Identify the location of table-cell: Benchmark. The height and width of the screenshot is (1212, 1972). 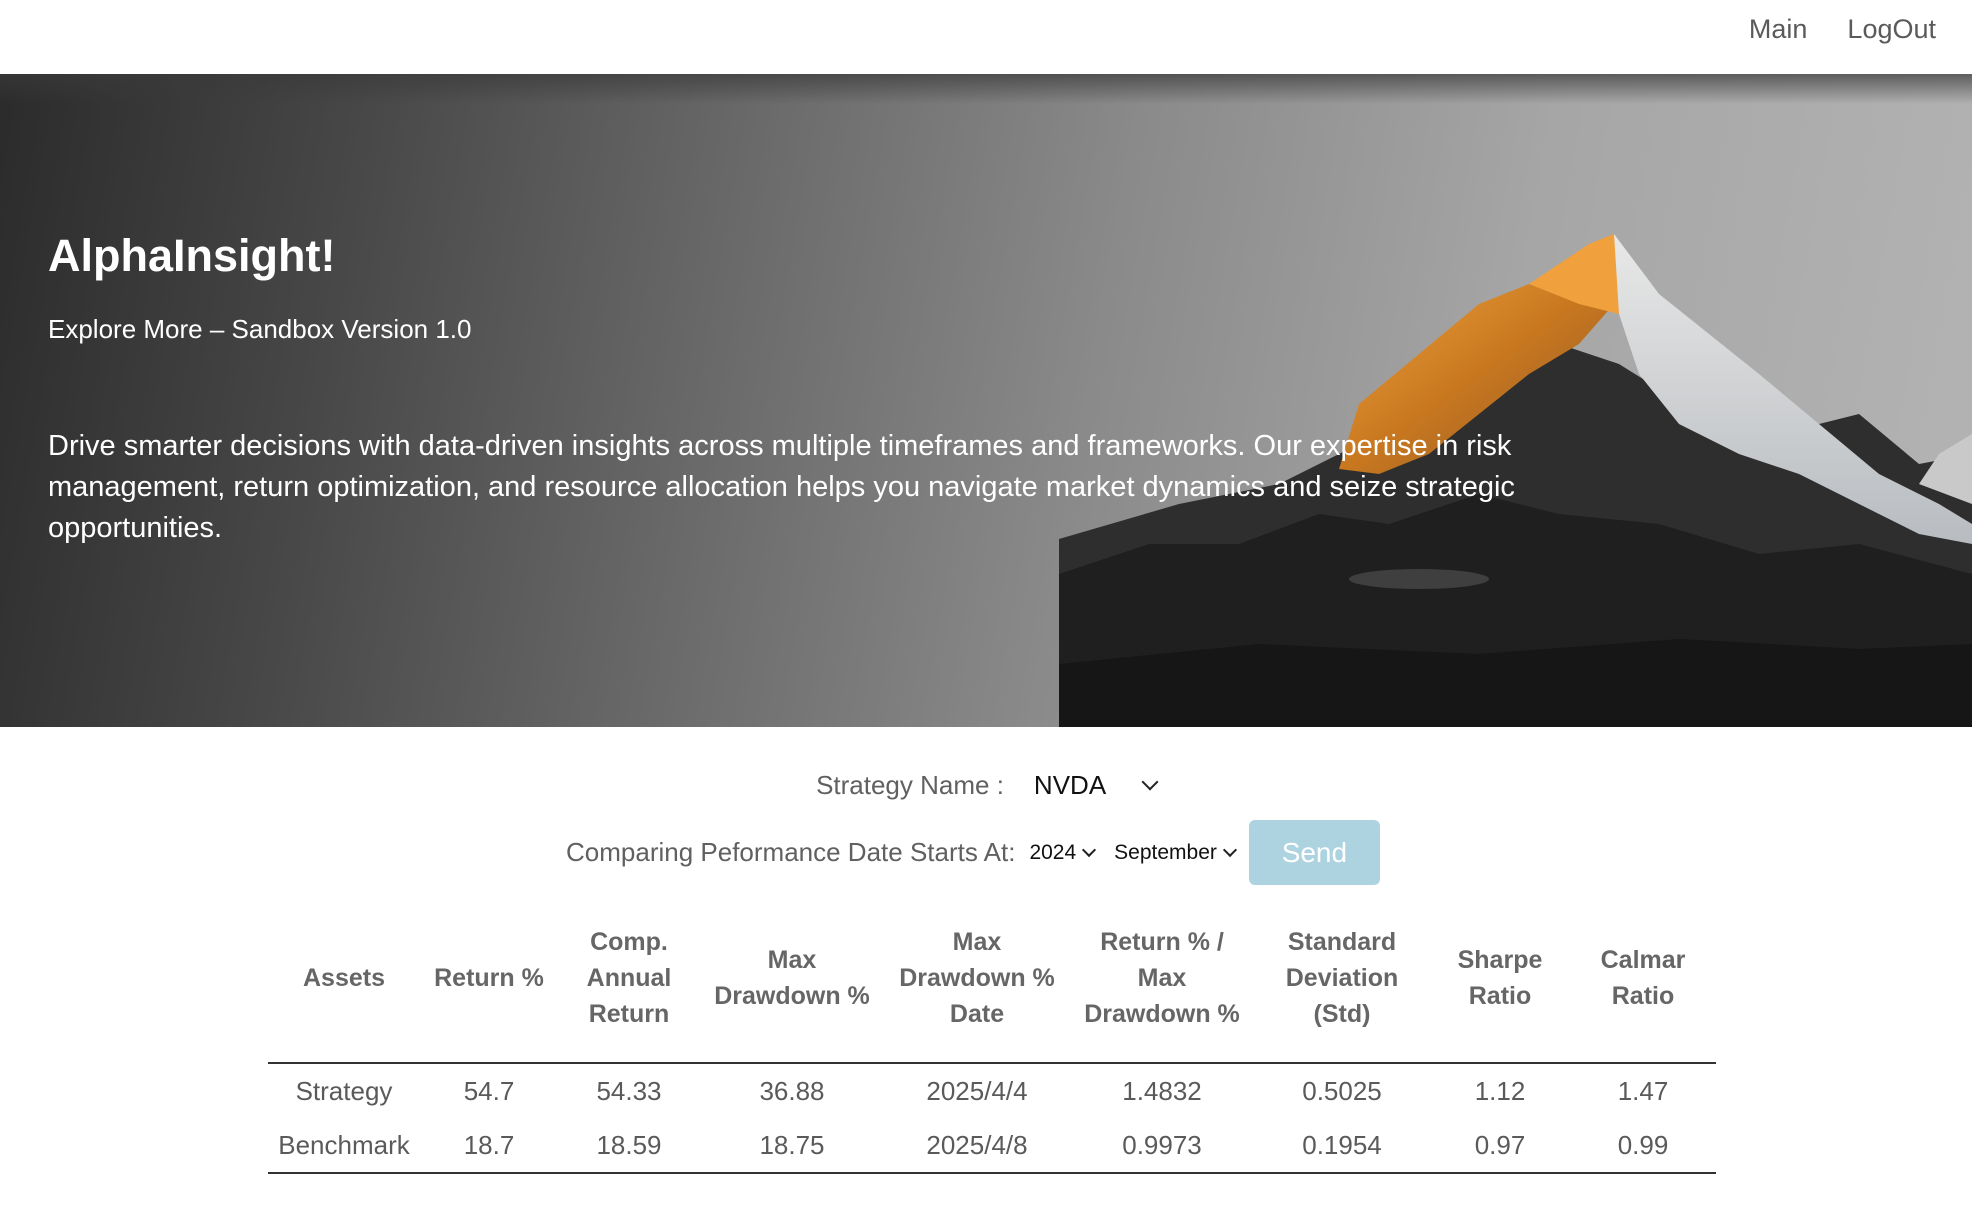
(344, 1146).